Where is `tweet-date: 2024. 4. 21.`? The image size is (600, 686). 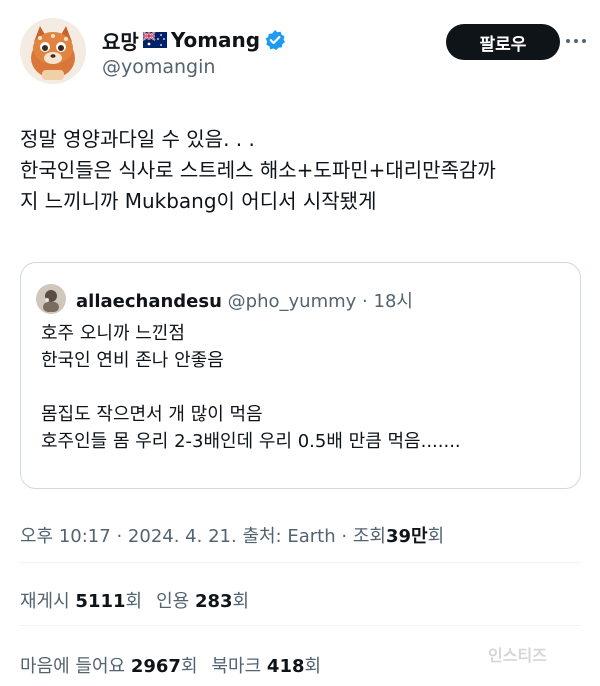
tweet-date: 2024. 4. 21. is located at coordinates (182, 536).